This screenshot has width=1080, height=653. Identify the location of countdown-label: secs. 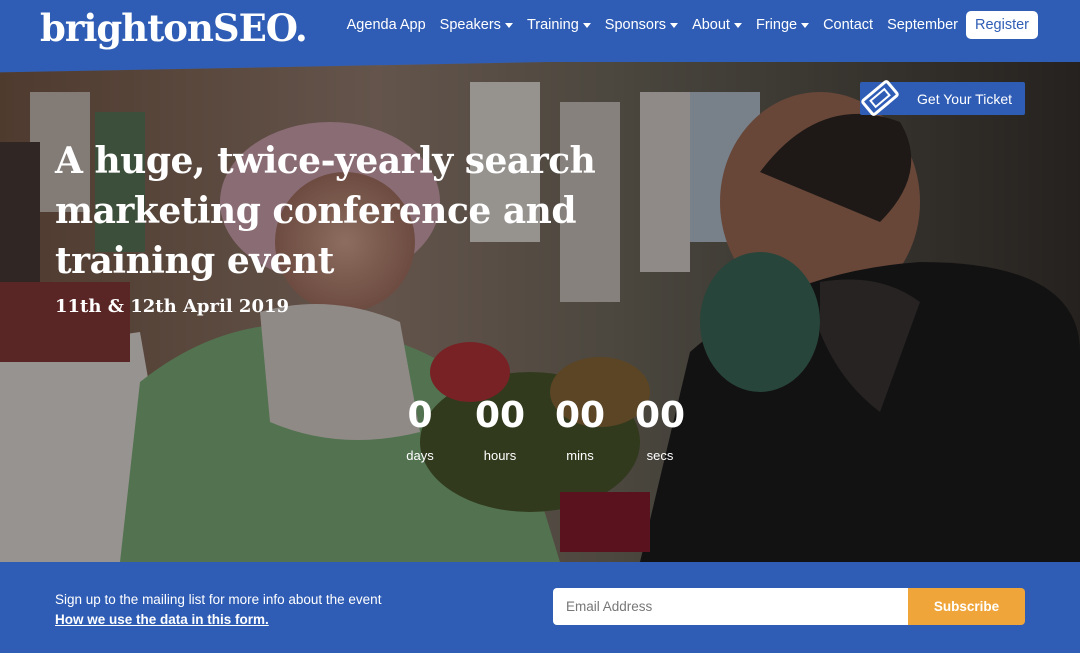
(660, 455).